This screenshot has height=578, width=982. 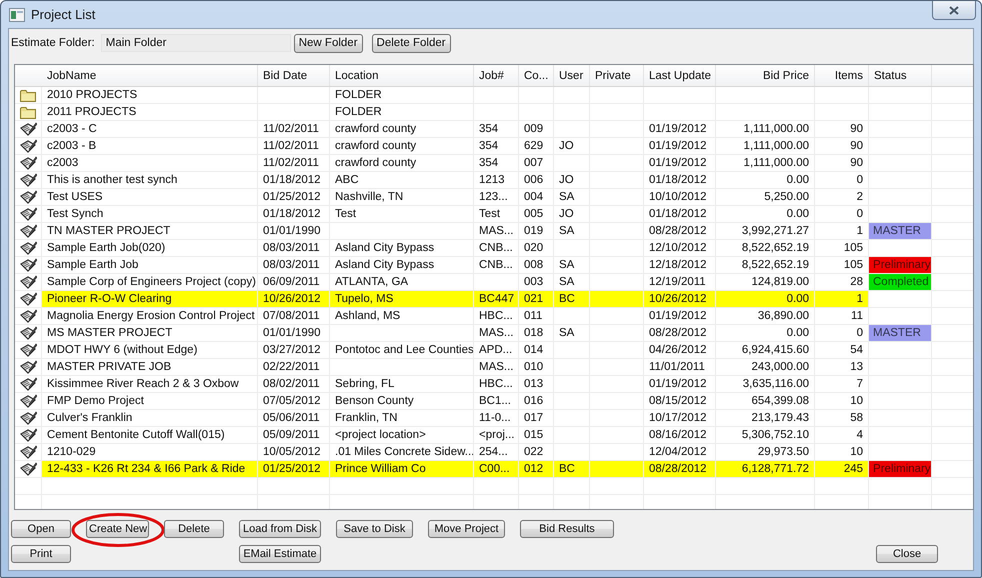 I want to click on table-cell: 08/28/2012, so click(x=679, y=469).